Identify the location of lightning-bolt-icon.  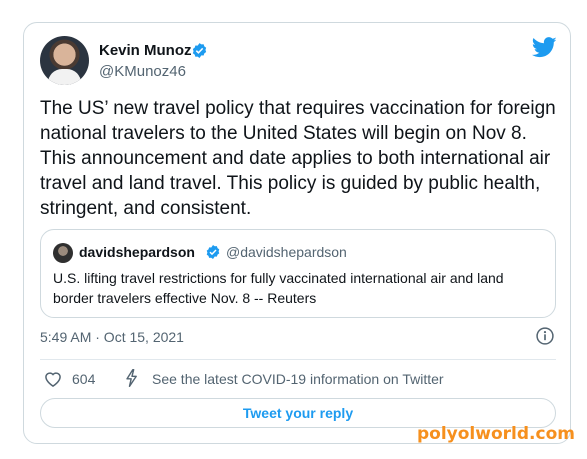
(131, 378).